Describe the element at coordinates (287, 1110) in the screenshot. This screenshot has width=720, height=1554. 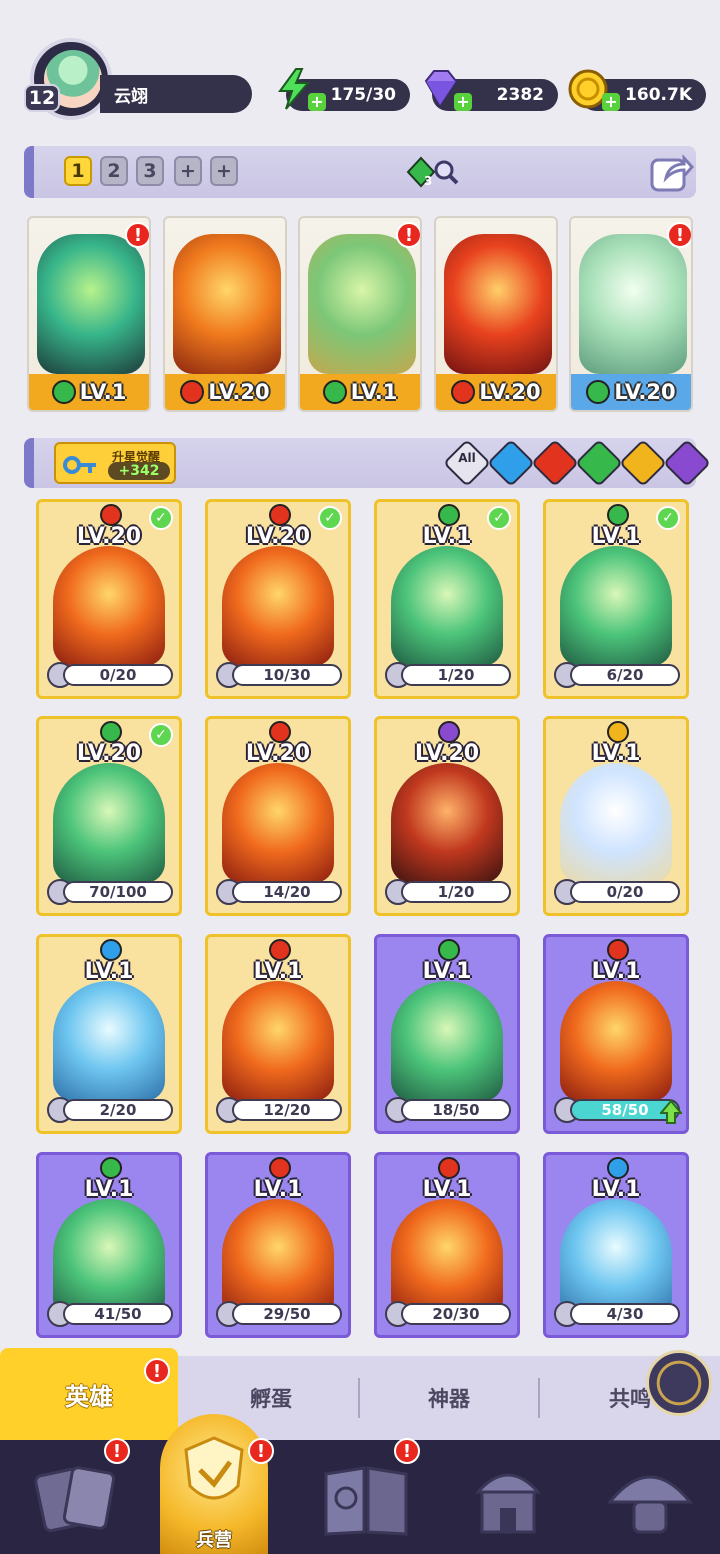
I see `shard-progress: 12/20` at that location.